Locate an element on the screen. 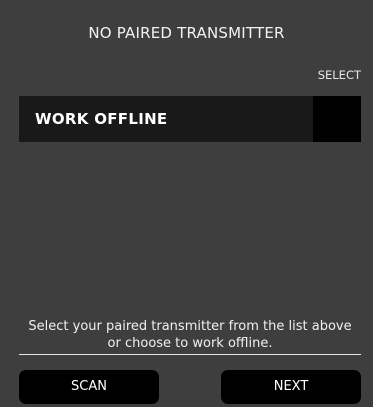  list-item-label: WORK OFFLINE is located at coordinates (101, 119).